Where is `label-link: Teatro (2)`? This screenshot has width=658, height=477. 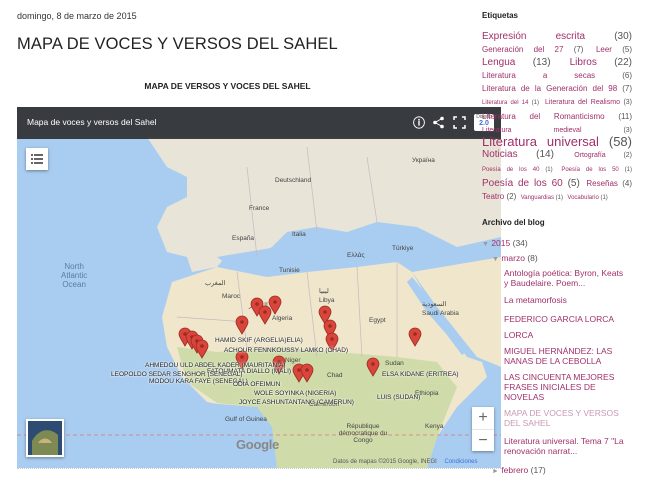
label-link: Teatro (2) is located at coordinates (499, 196).